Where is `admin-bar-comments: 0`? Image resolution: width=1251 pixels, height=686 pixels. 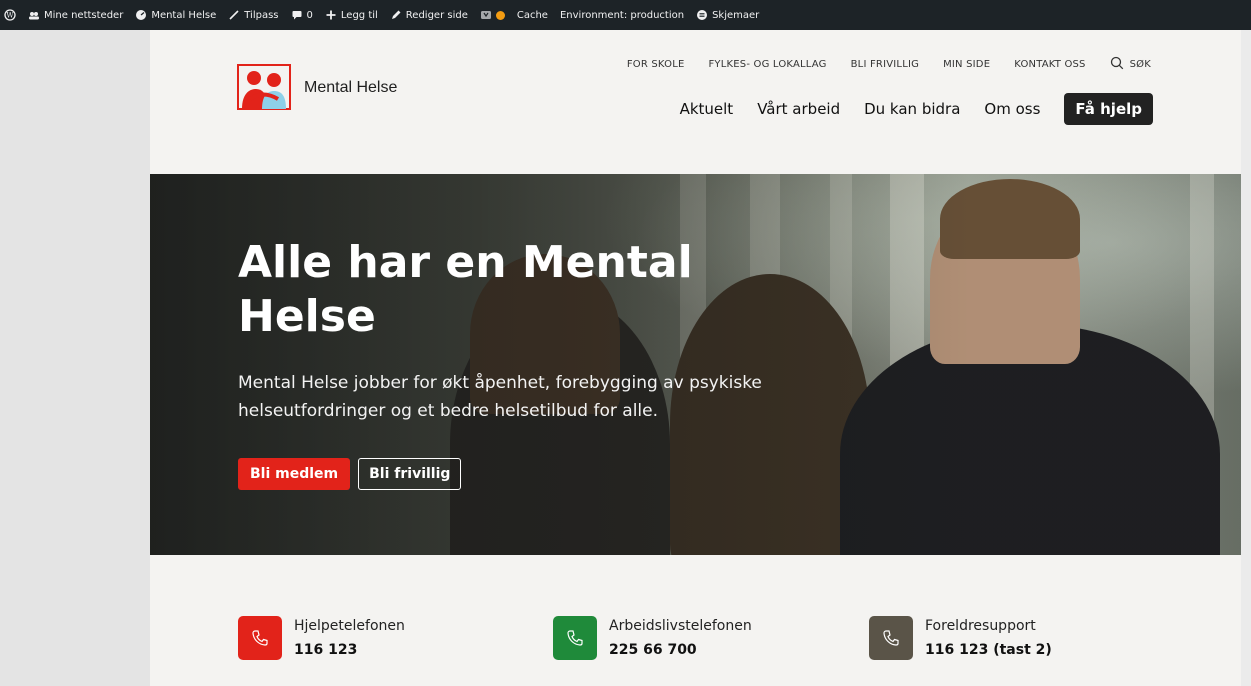 admin-bar-comments: 0 is located at coordinates (302, 15).